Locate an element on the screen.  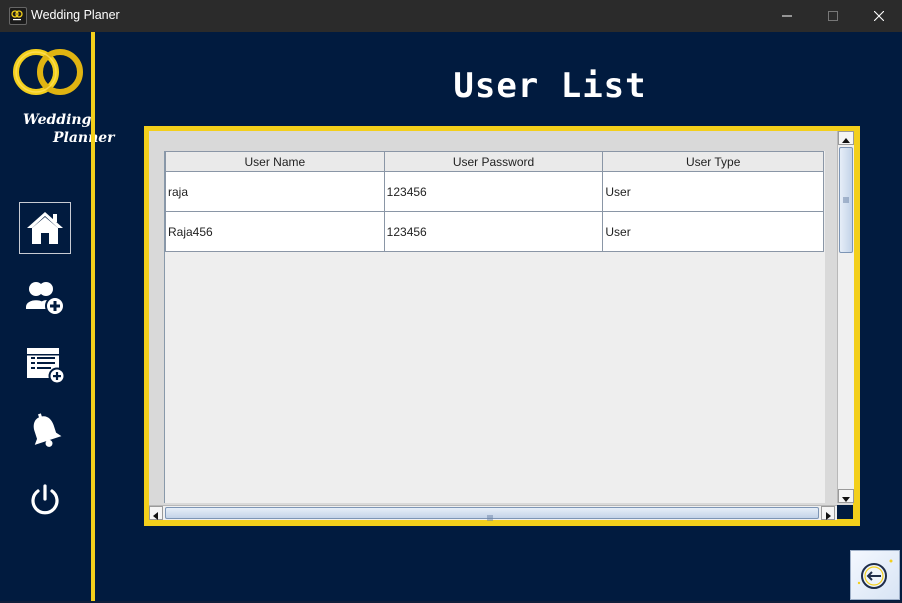
arrow-right-icon is located at coordinates (828, 516).